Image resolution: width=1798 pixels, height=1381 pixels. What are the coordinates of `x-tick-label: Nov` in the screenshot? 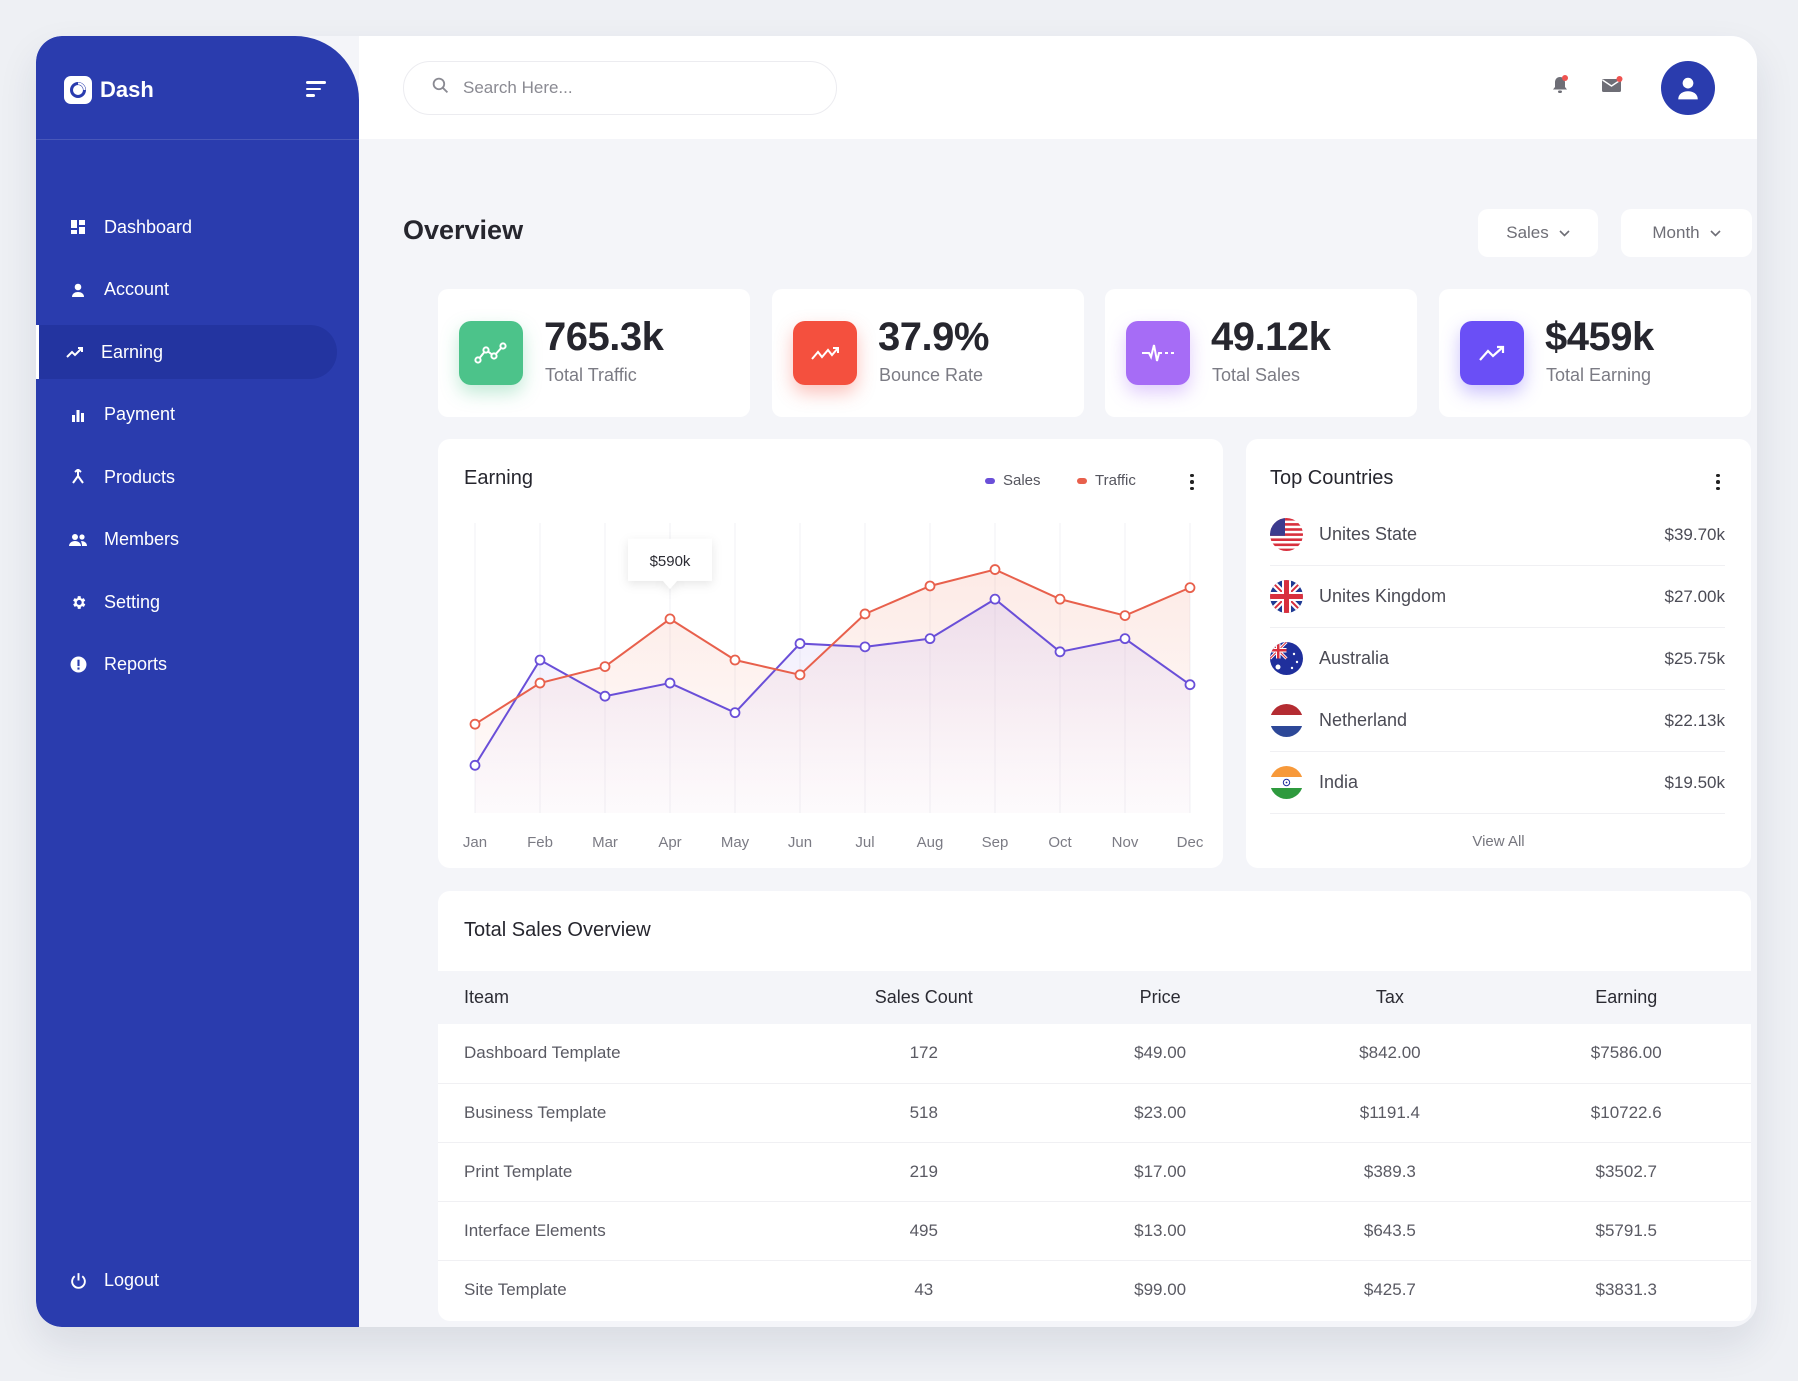 It's located at (1125, 842).